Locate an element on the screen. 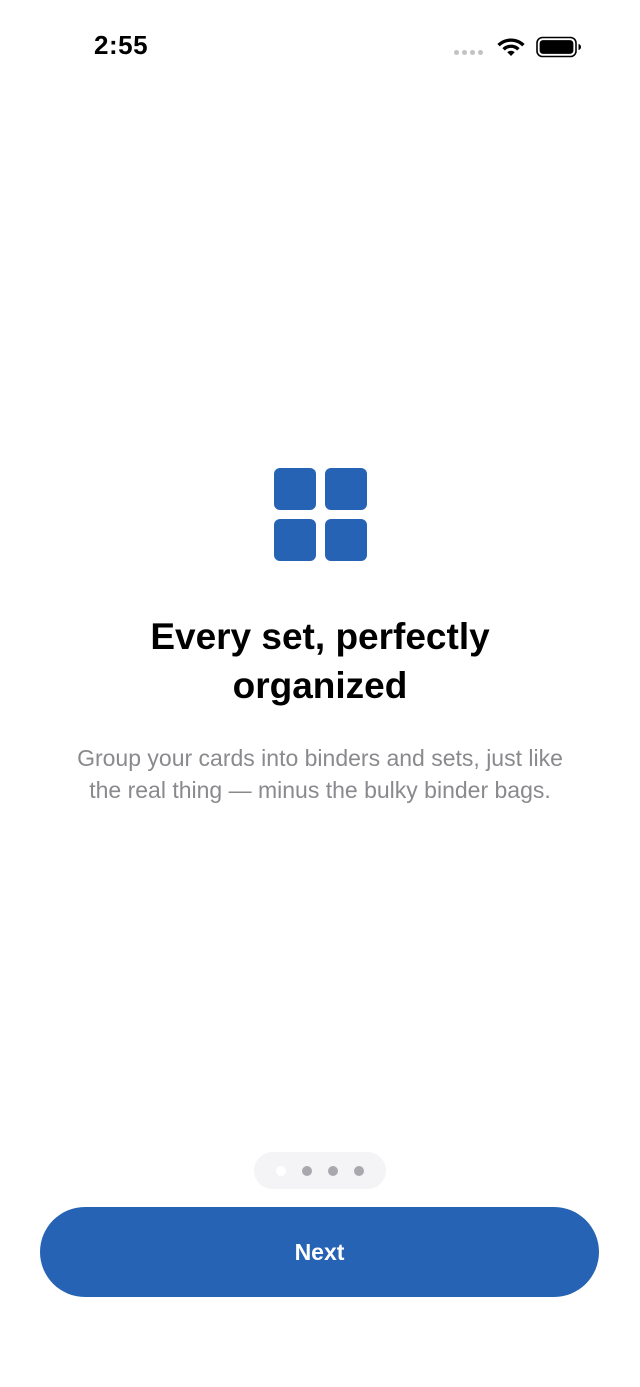 Image resolution: width=640 pixels, height=1387 pixels. wifi-icon is located at coordinates (511, 47).